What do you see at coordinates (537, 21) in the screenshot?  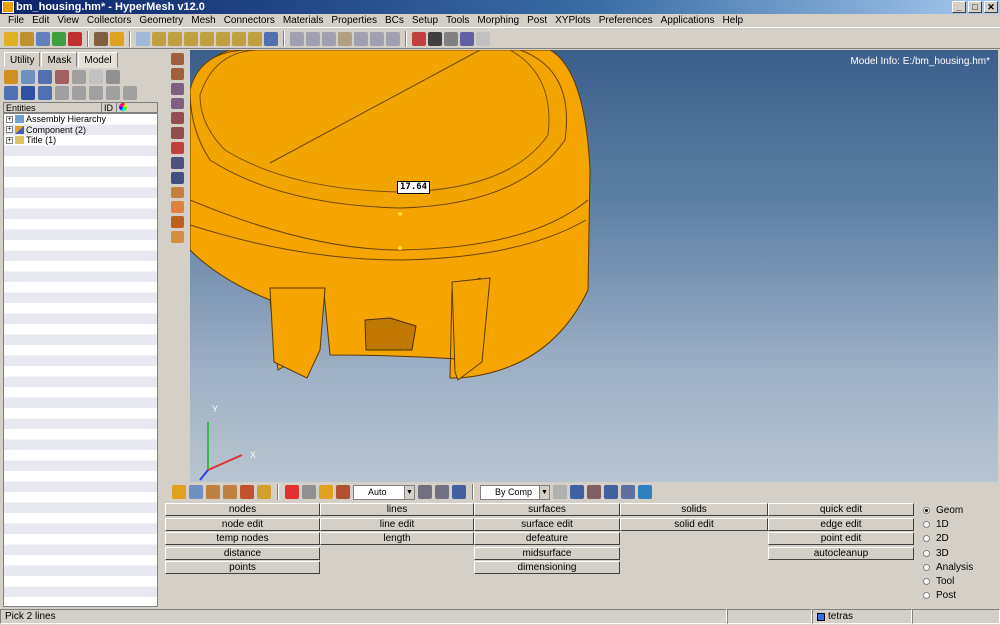 I see `menu-post: Post` at bounding box center [537, 21].